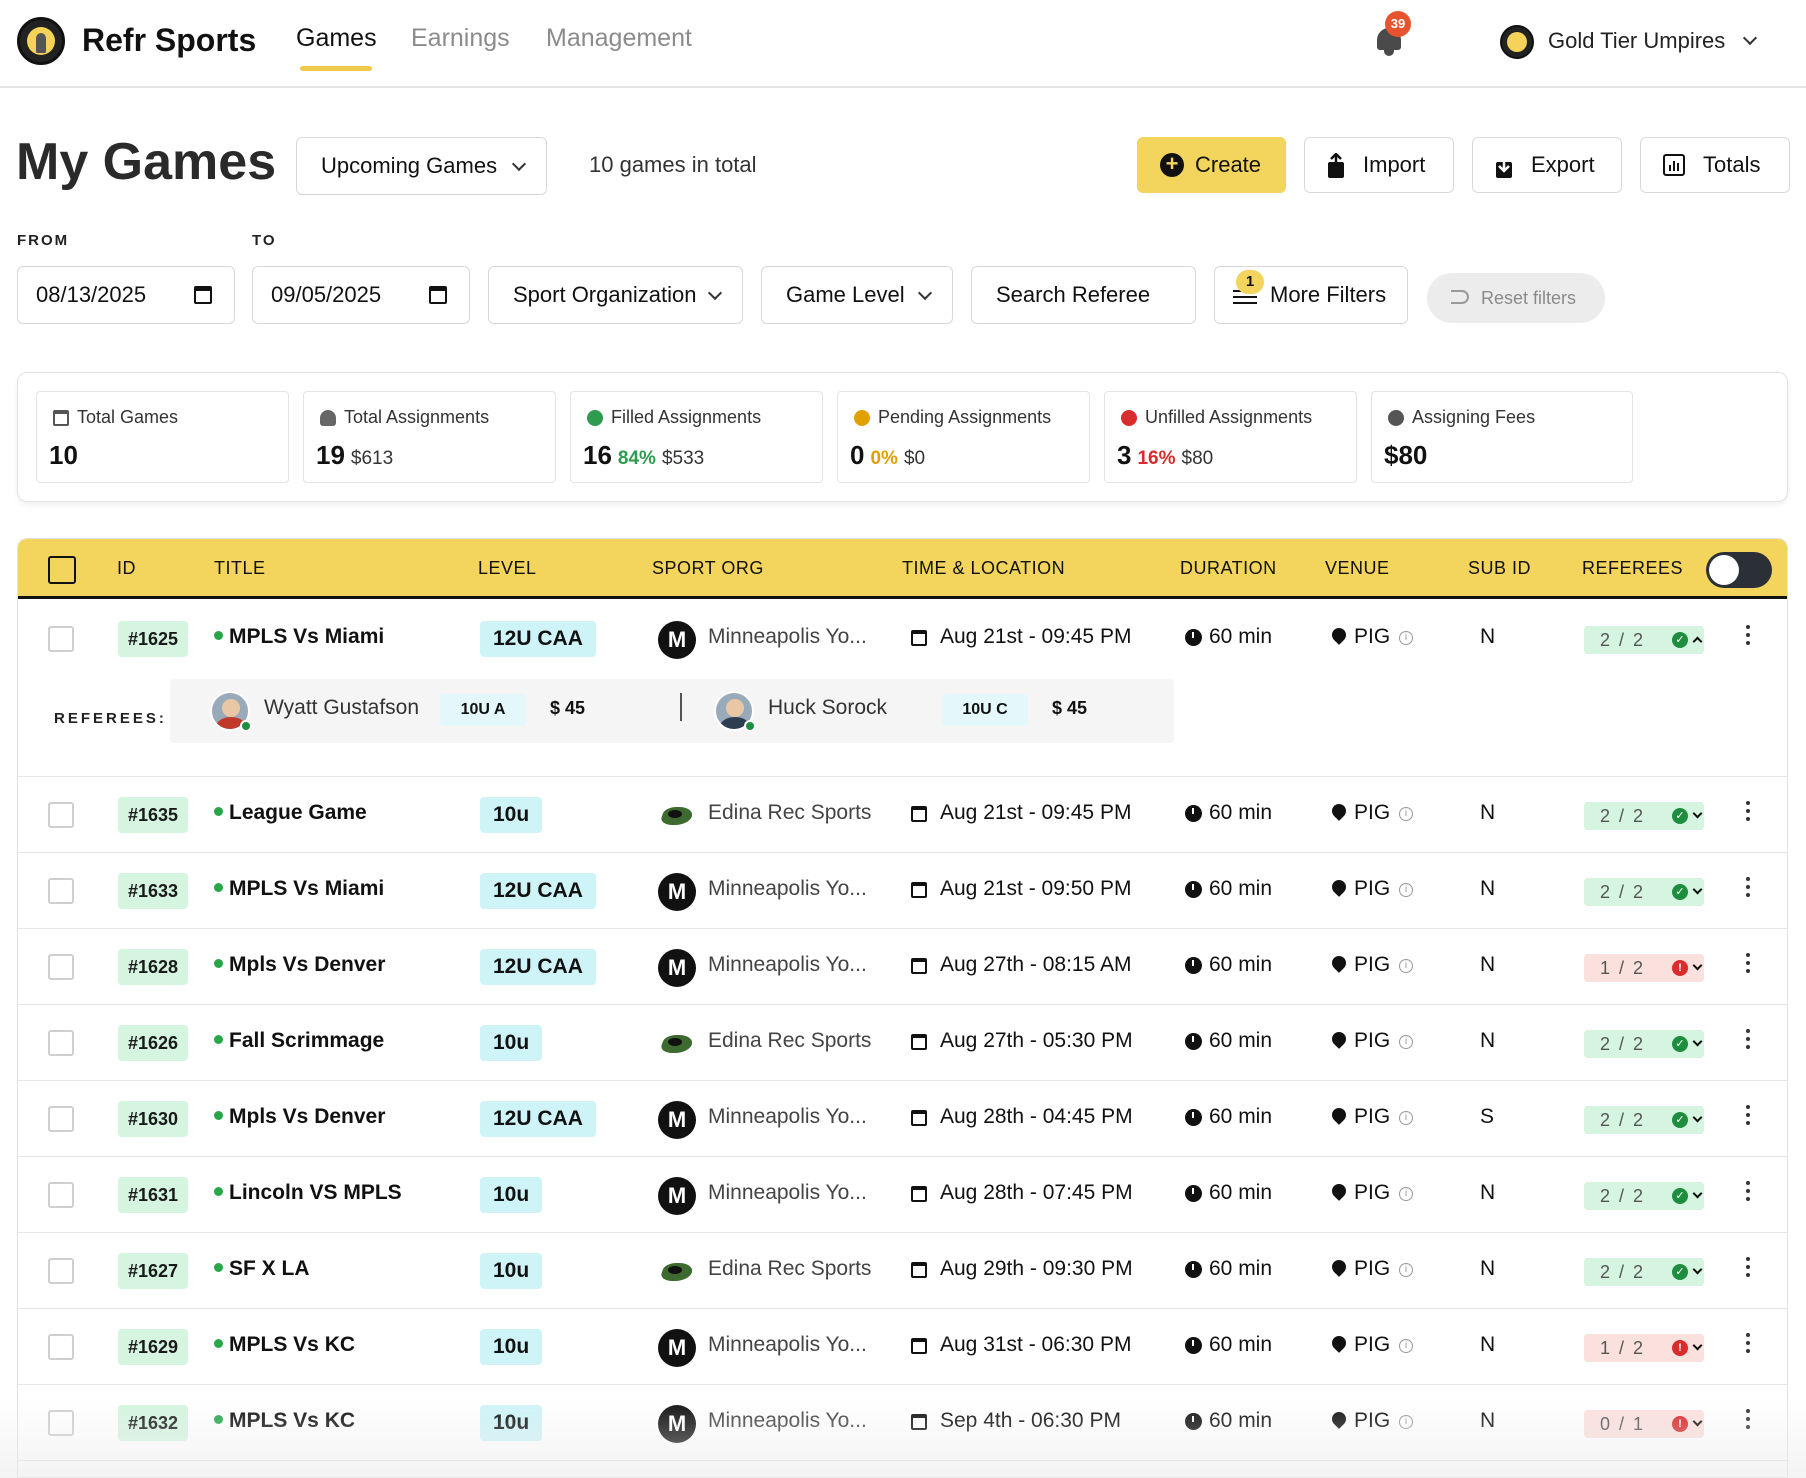  What do you see at coordinates (619, 38) in the screenshot?
I see `tab-management: Management` at bounding box center [619, 38].